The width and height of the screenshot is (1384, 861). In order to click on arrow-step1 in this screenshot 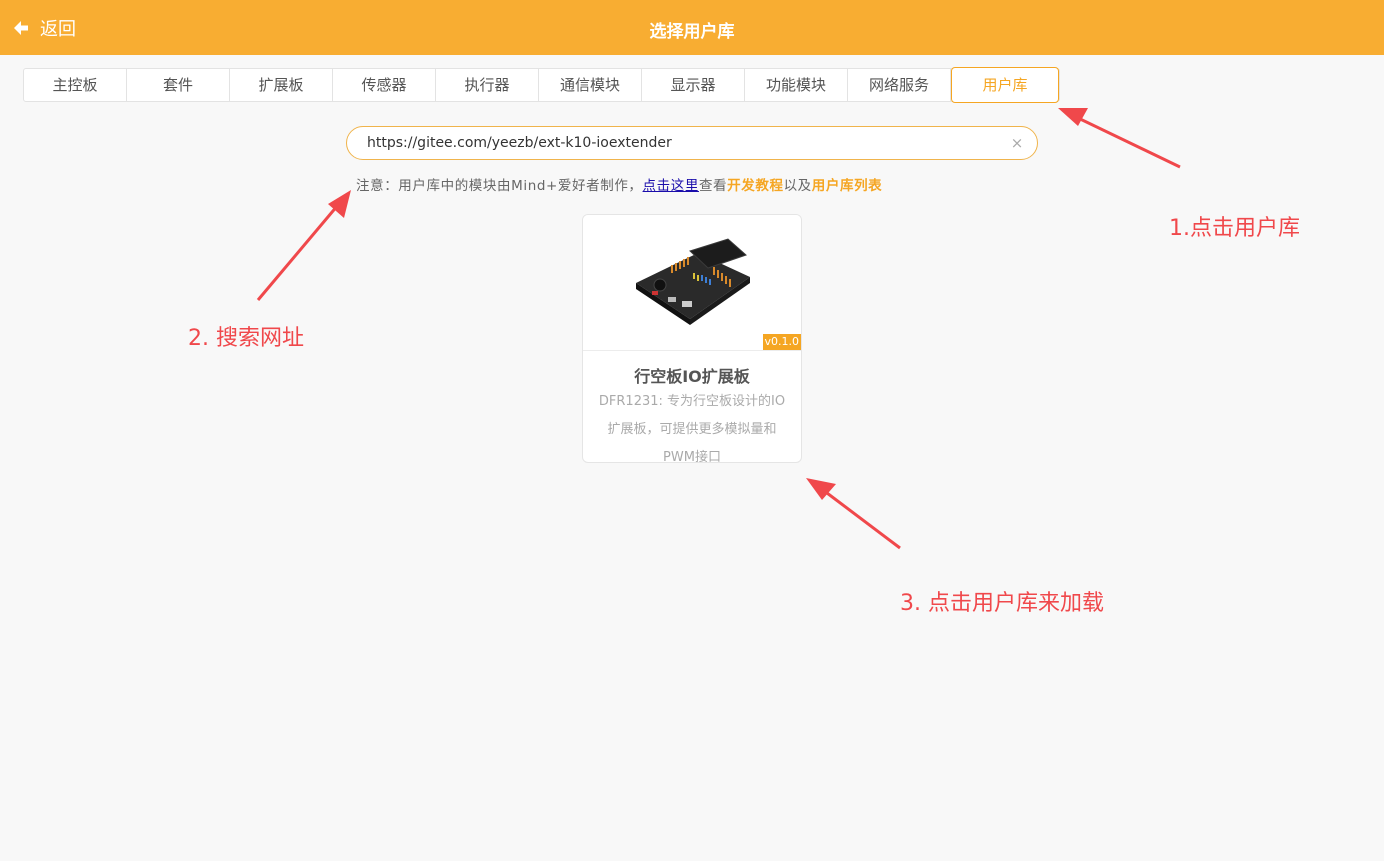, I will do `click(1119, 138)`.